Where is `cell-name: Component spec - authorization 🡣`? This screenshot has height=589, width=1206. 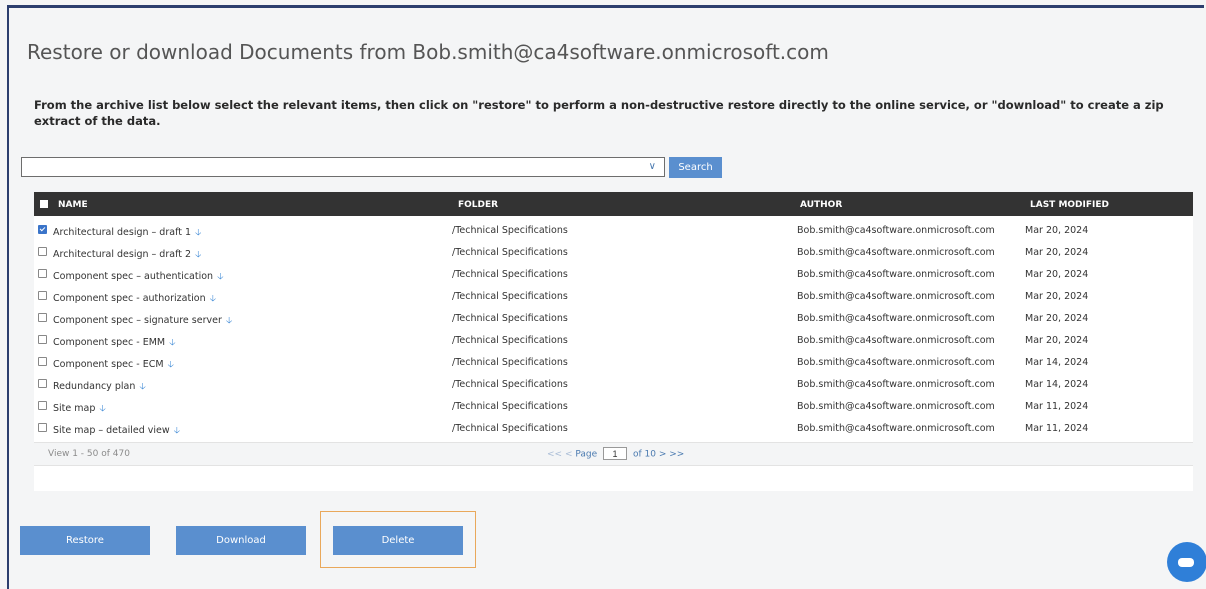
cell-name: Component spec - authorization 🡣 is located at coordinates (134, 299).